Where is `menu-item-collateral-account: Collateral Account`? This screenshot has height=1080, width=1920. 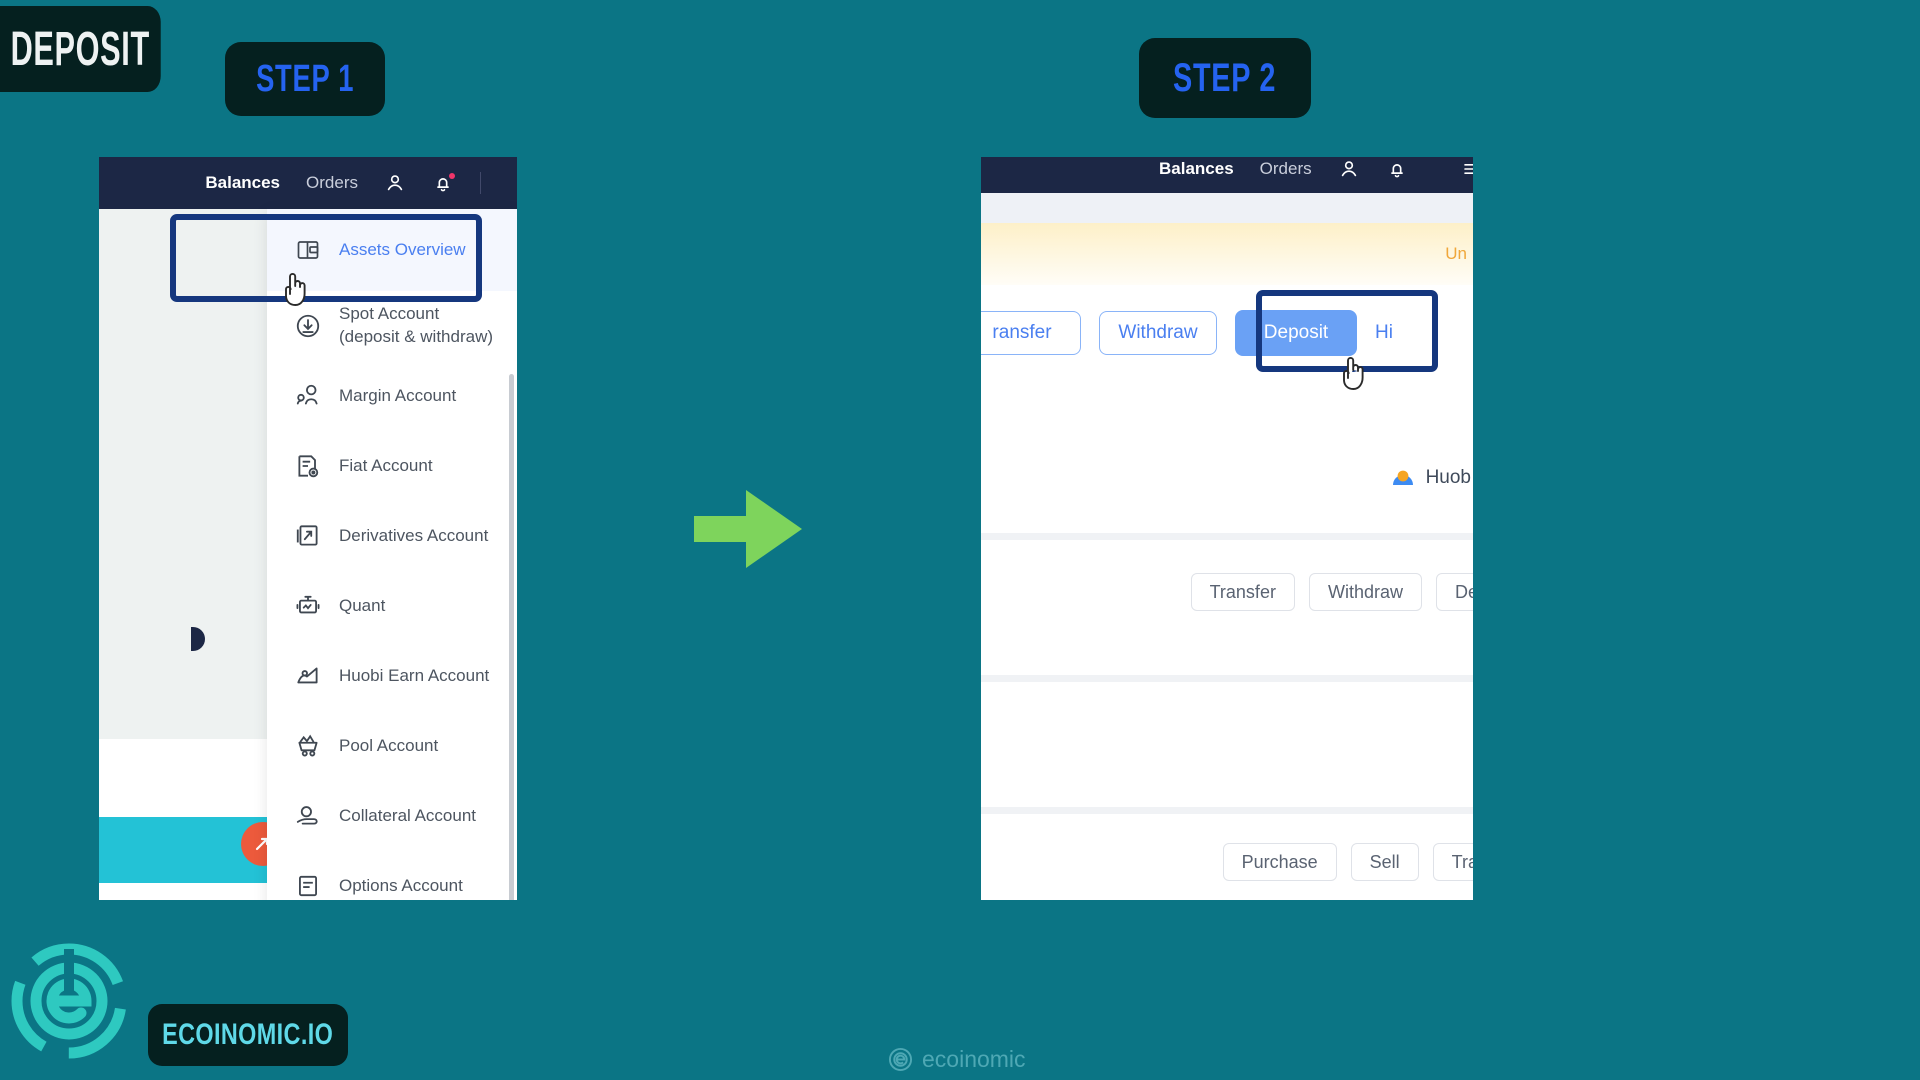 menu-item-collateral-account: Collateral Account is located at coordinates (392, 816).